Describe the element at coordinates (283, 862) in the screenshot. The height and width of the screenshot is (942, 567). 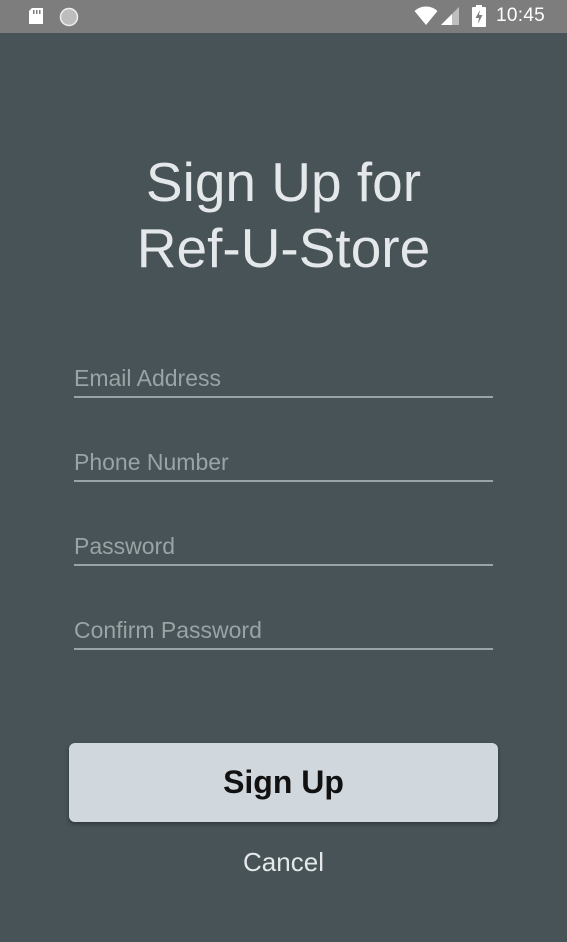
I see `cancel-button: Cancel` at that location.